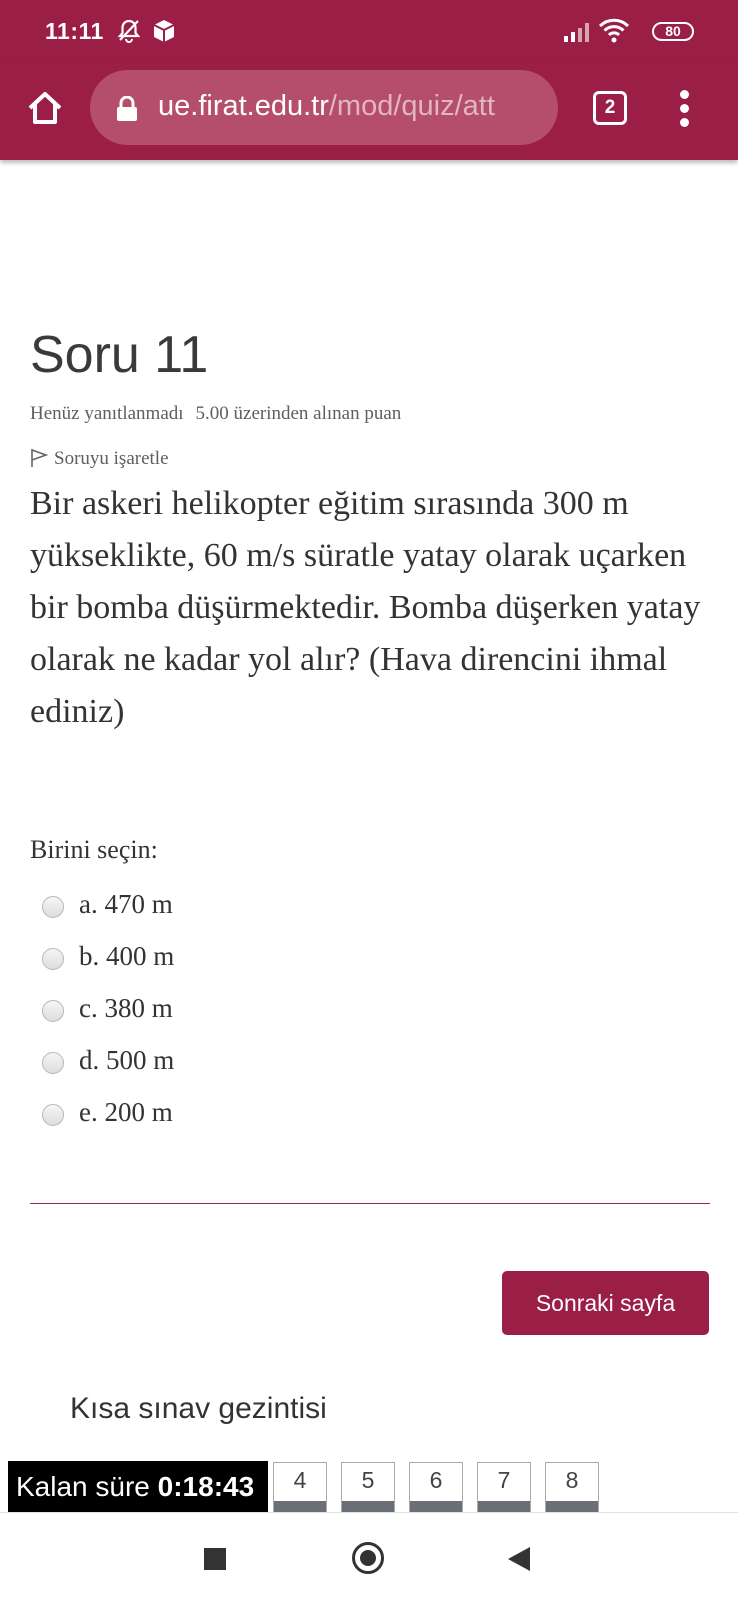 The width and height of the screenshot is (738, 1601). I want to click on tab-switcher-button: 2, so click(610, 108).